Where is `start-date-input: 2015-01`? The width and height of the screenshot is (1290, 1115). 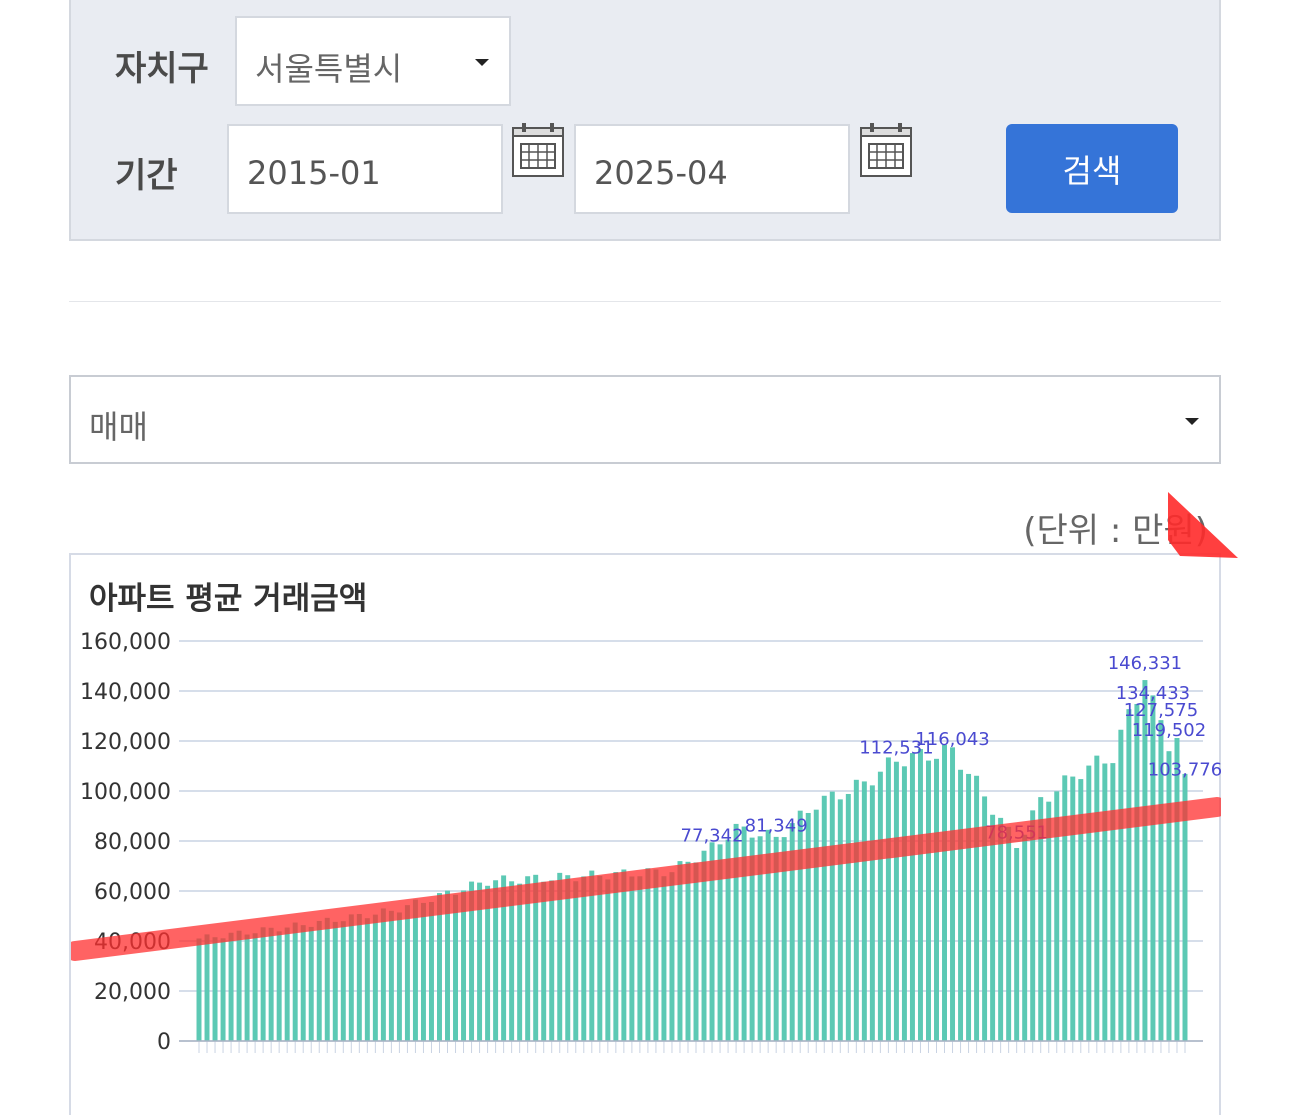
start-date-input: 2015-01 is located at coordinates (365, 169).